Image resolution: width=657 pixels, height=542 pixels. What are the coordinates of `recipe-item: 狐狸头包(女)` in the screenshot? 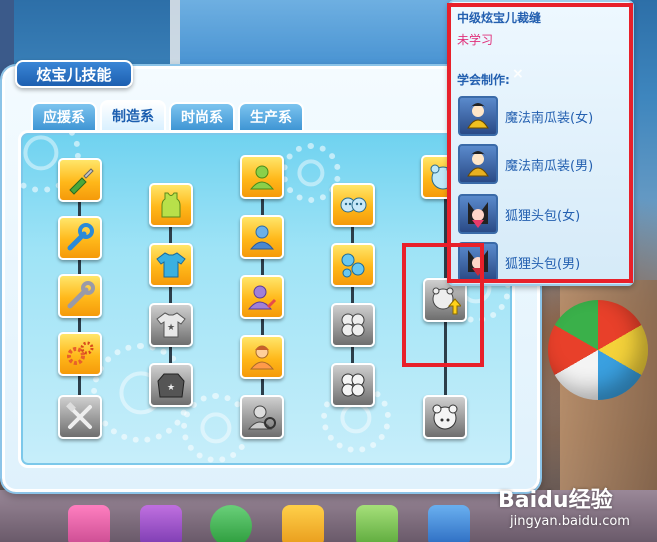 It's located at (519, 214).